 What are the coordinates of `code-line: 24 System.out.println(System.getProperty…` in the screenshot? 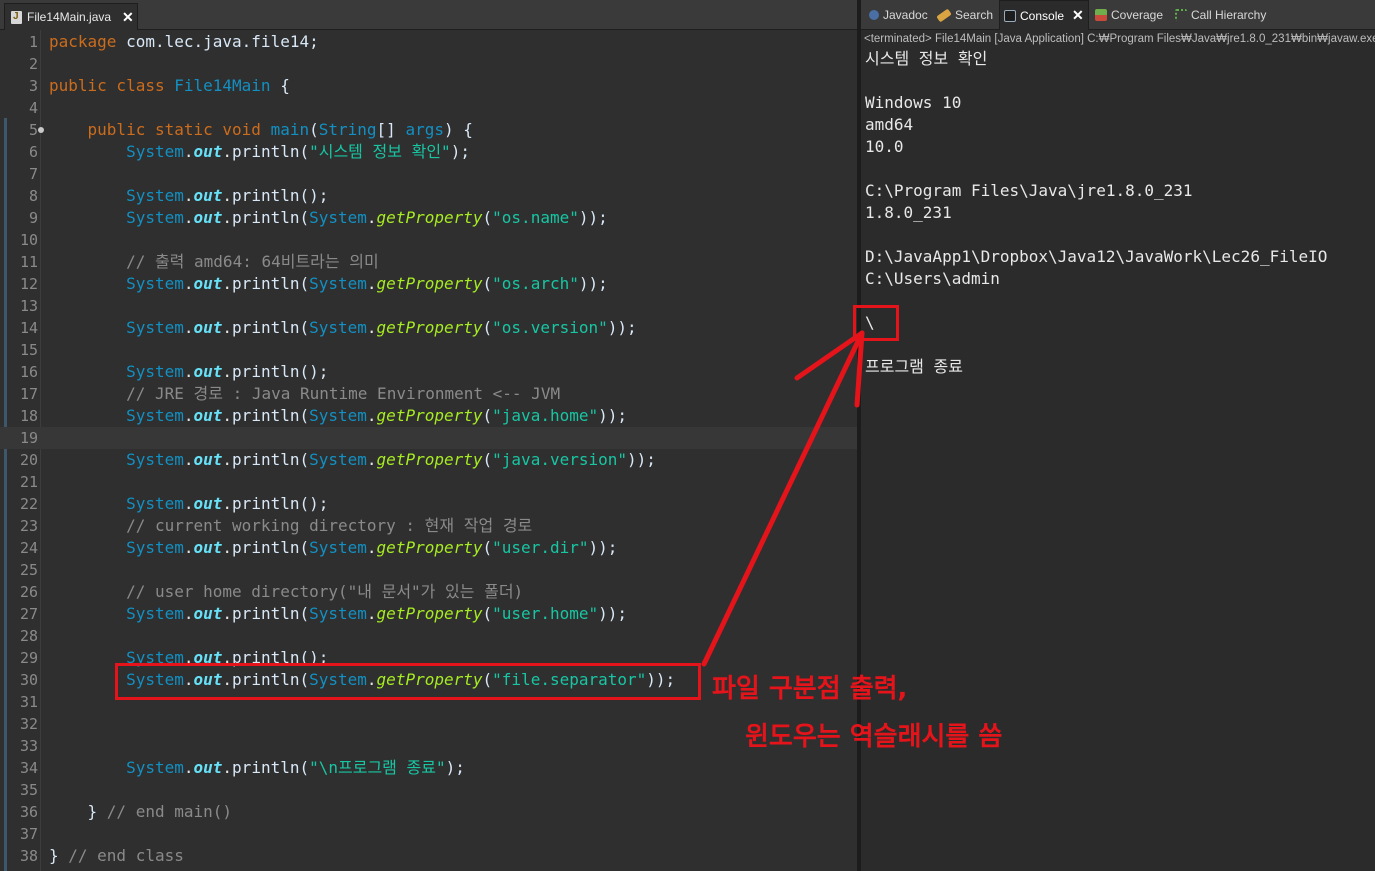 It's located at (428, 548).